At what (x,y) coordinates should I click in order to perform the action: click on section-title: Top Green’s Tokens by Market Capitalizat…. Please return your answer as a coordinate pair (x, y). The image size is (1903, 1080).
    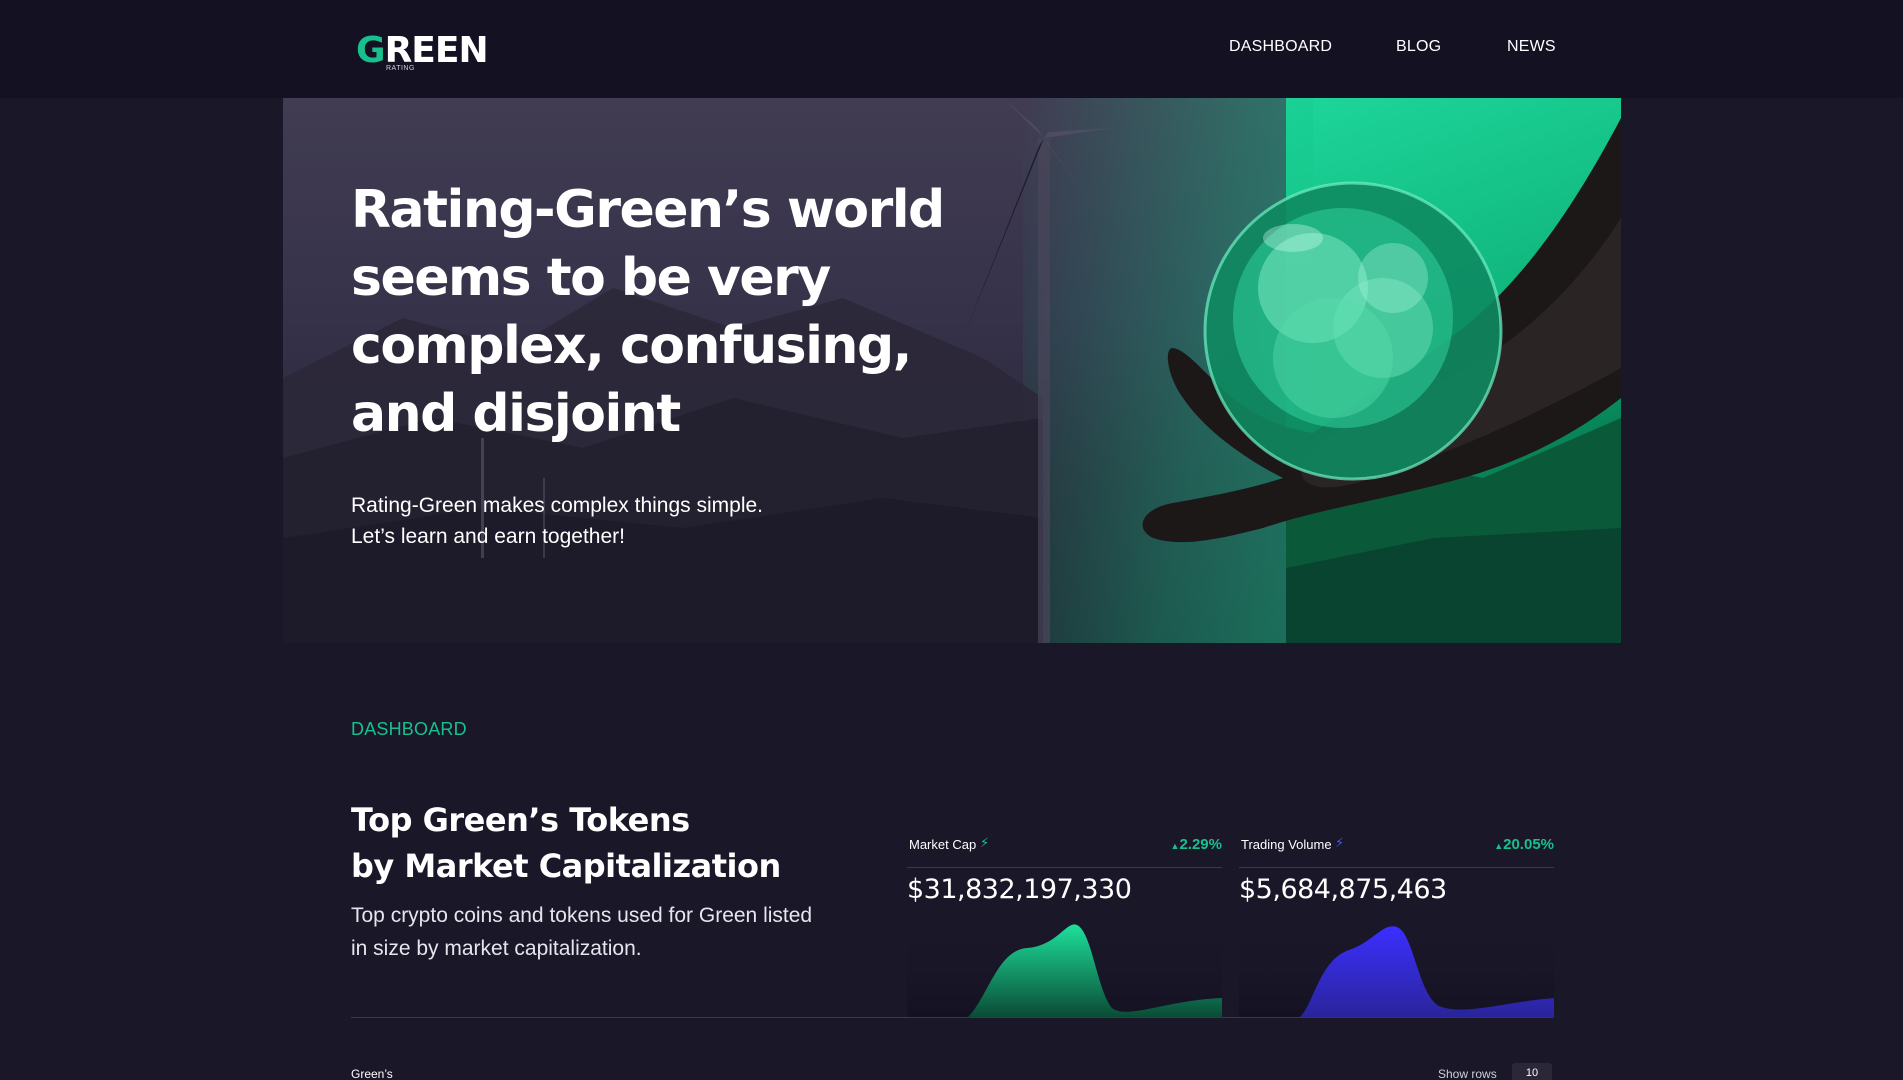
    Looking at the image, I should click on (601, 843).